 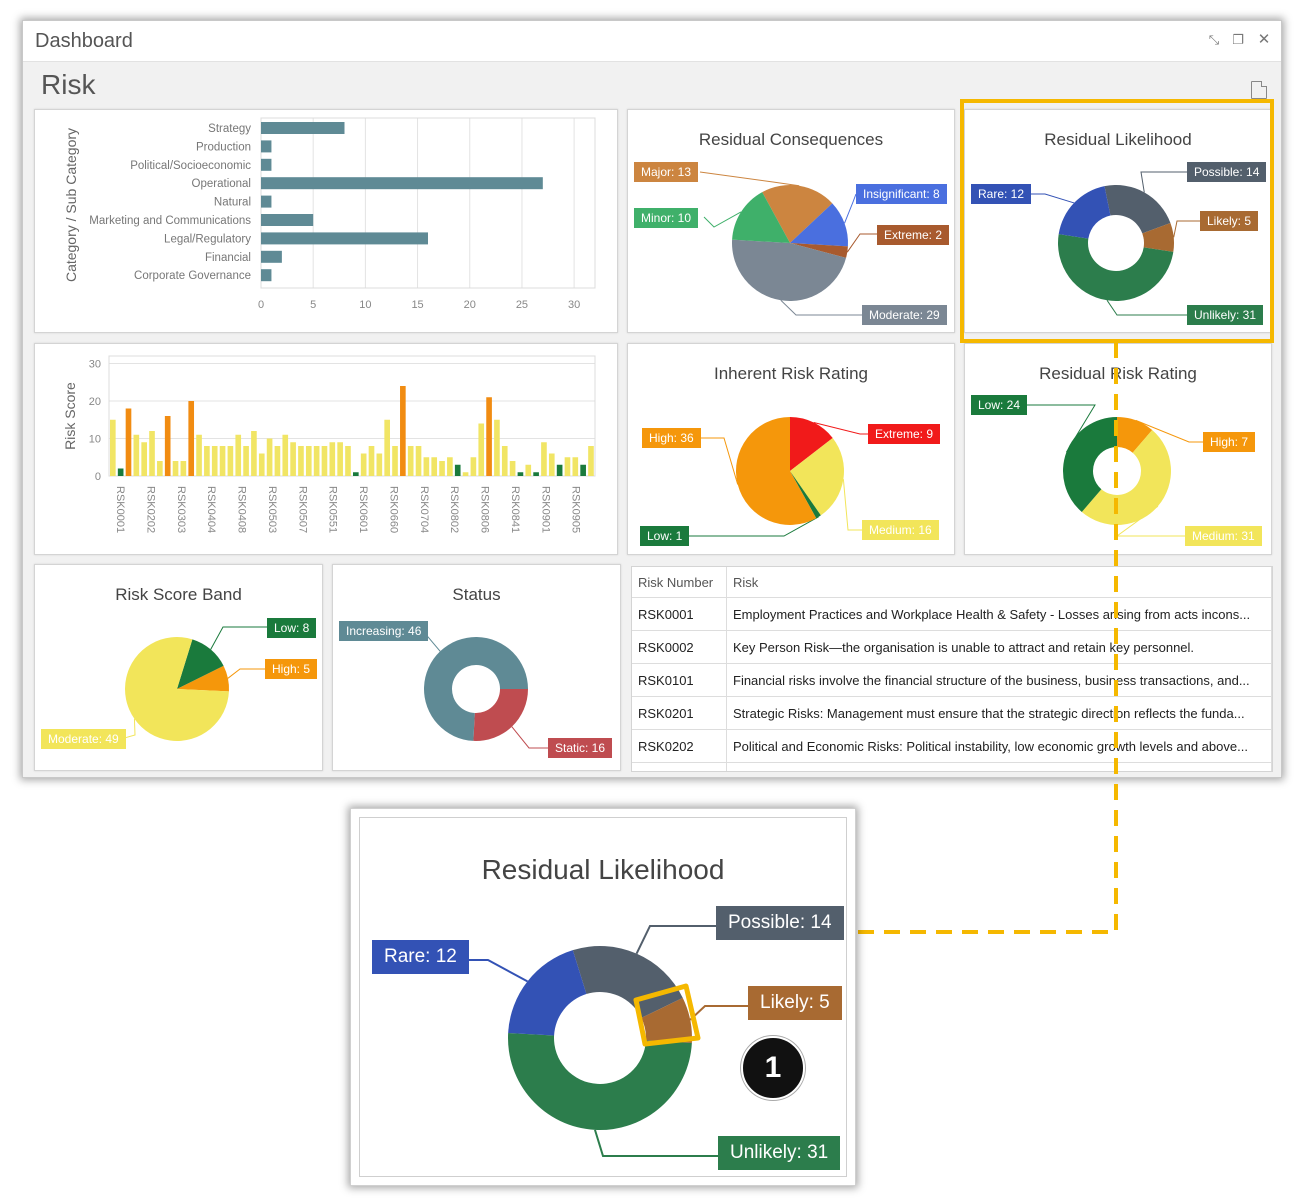 I want to click on leader-line, so click(x=749, y=179).